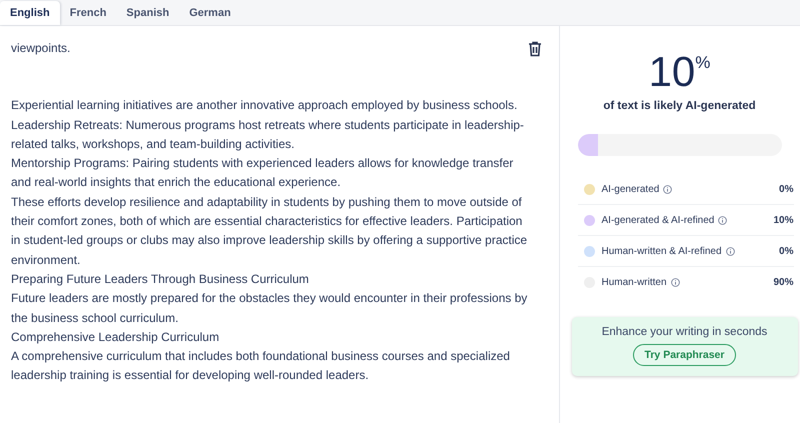  What do you see at coordinates (658, 220) in the screenshot?
I see `category-label: AI-generated & AI-refined` at bounding box center [658, 220].